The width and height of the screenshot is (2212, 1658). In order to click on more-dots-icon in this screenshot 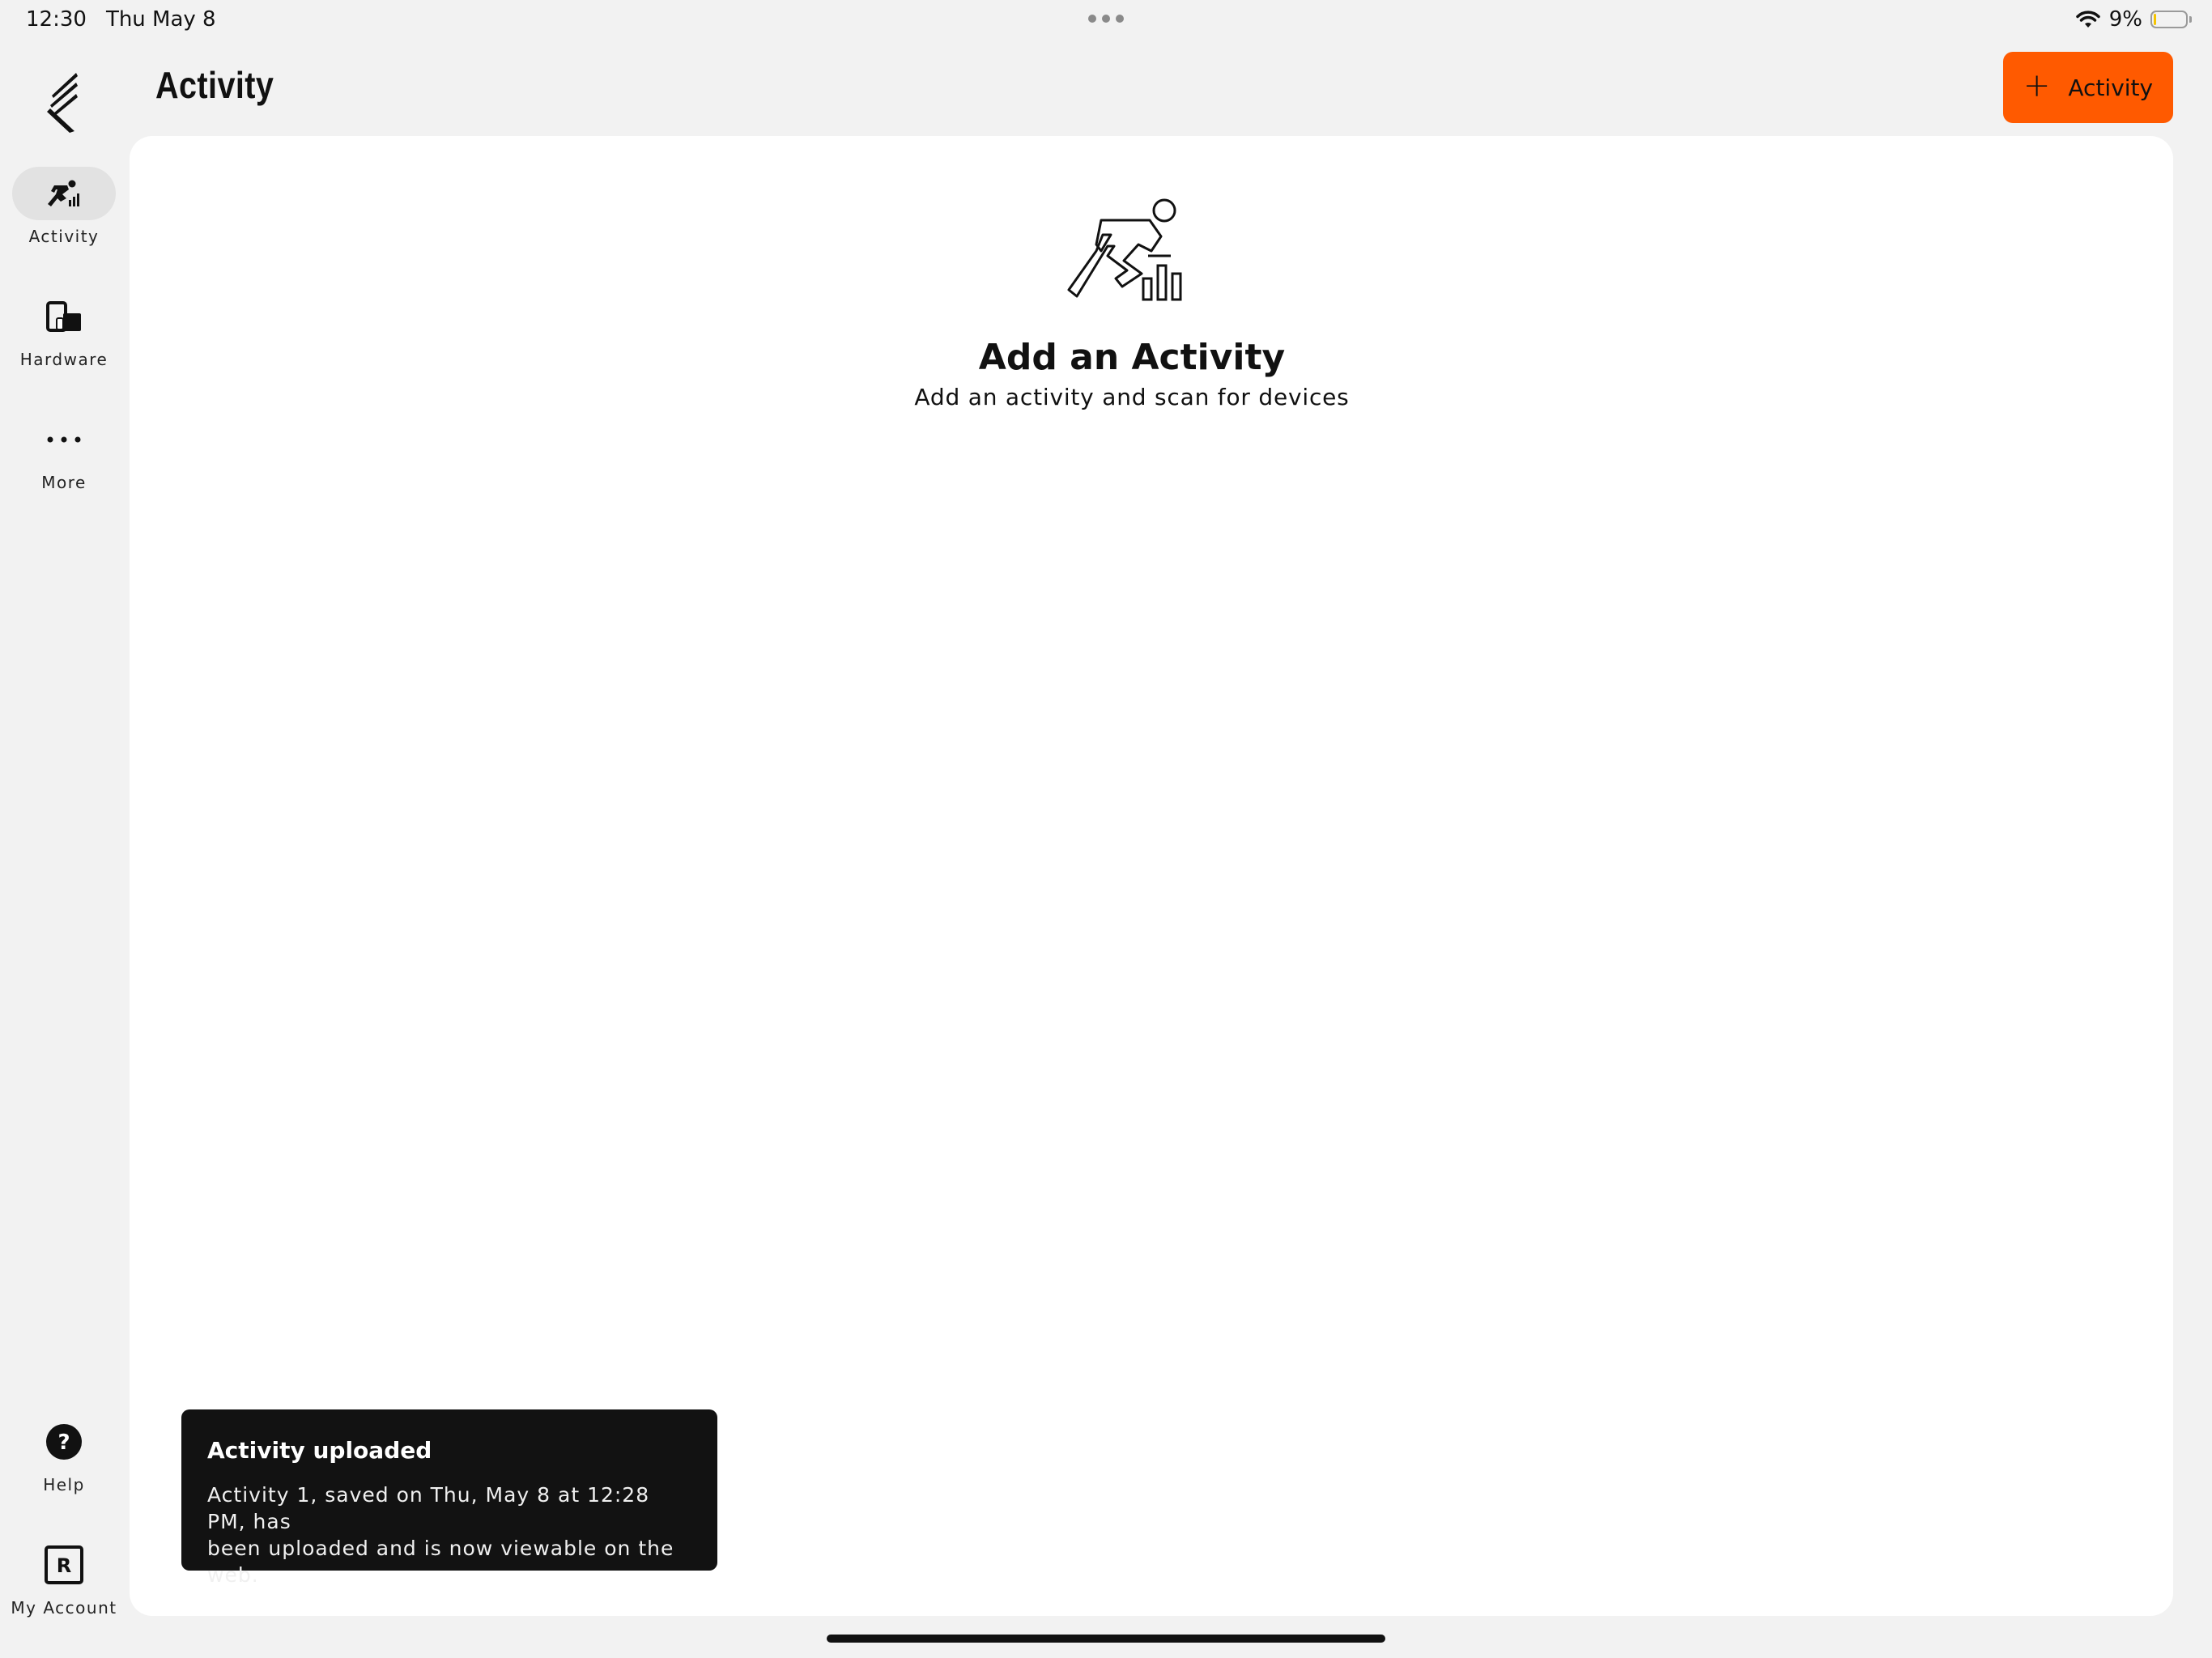, I will do `click(64, 439)`.